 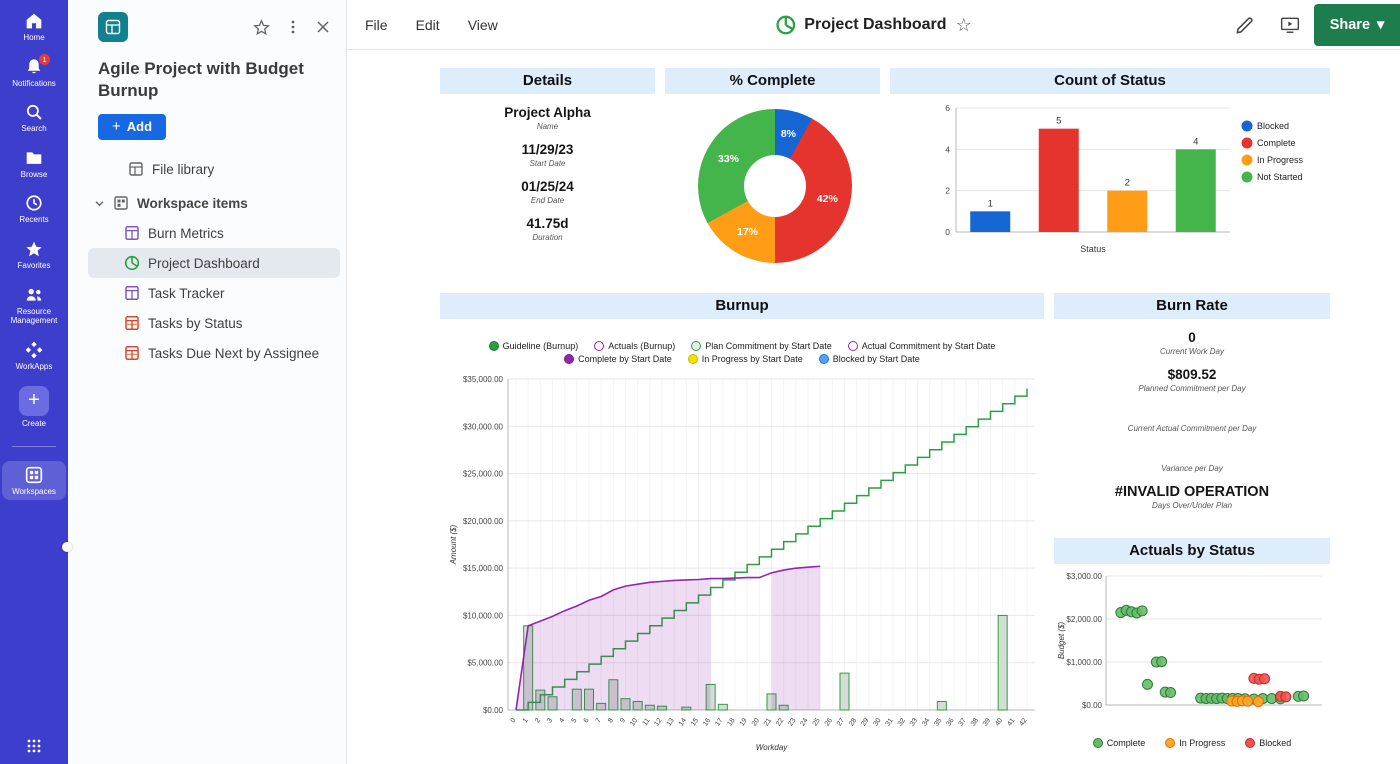 I want to click on svg-text: 40, so click(x=999, y=722).